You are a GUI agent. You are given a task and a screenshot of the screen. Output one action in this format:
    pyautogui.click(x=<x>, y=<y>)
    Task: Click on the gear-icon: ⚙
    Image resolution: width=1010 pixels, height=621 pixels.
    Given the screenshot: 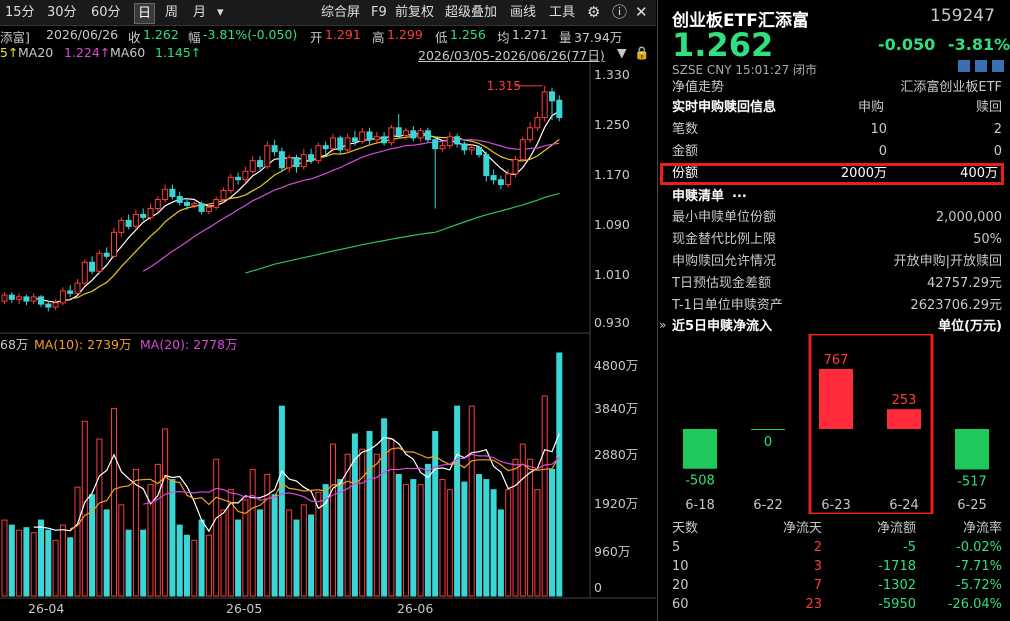 What is the action you would take?
    pyautogui.click(x=593, y=12)
    